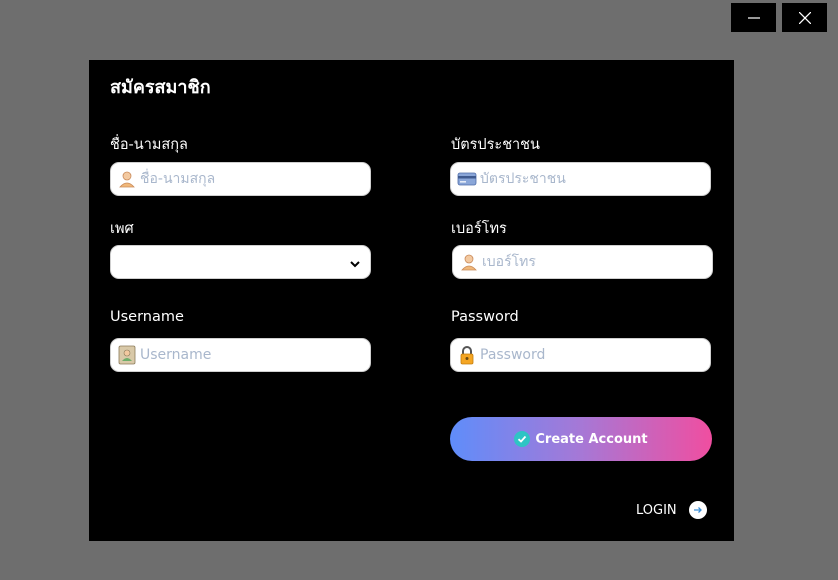  Describe the element at coordinates (147, 317) in the screenshot. I see `username-label: Username` at that location.